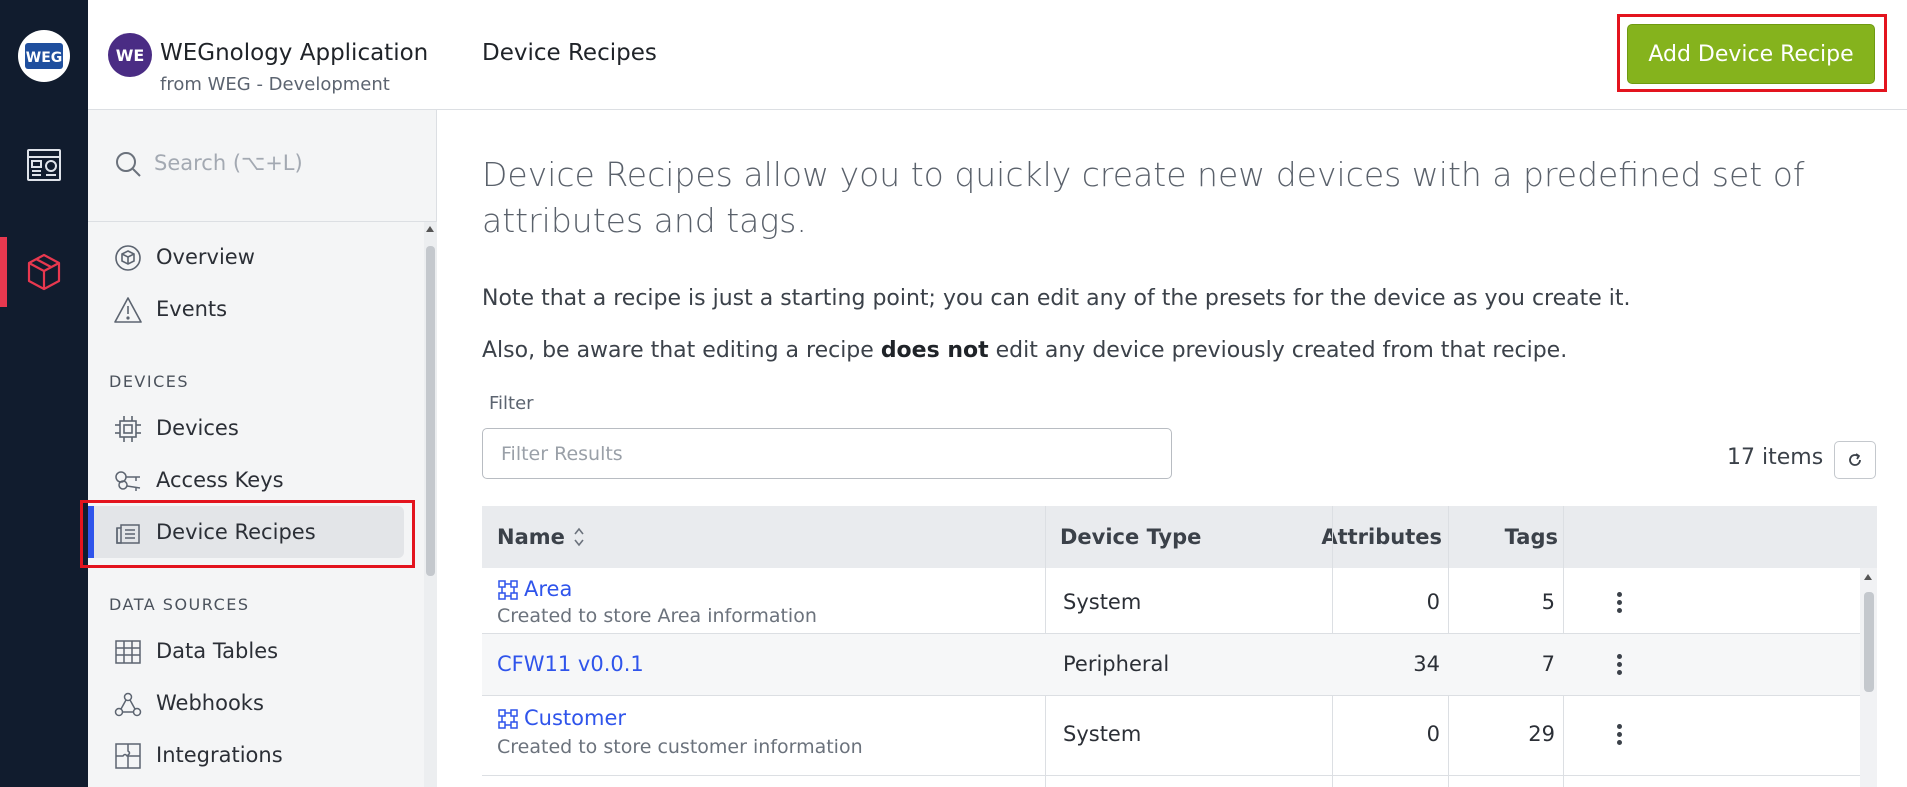 The image size is (1907, 787). Describe the element at coordinates (128, 481) in the screenshot. I see `keys-icon` at that location.